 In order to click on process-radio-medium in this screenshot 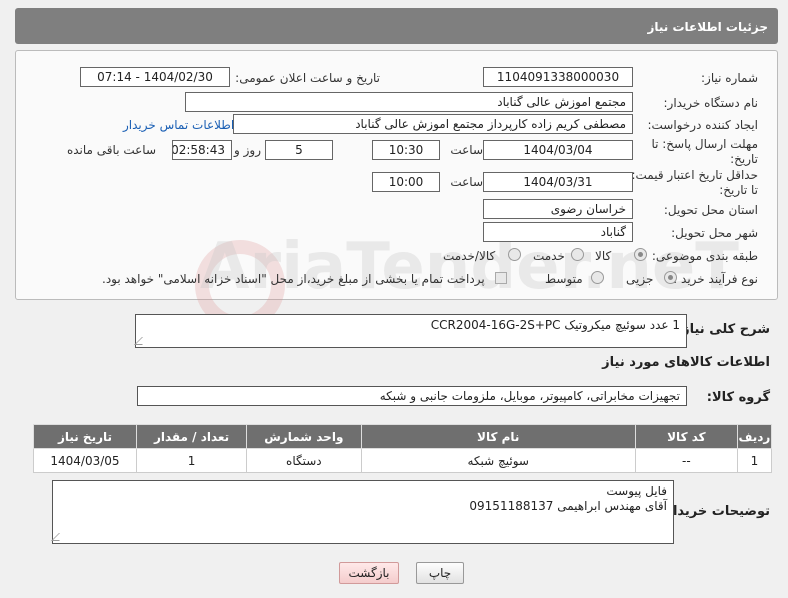, I will do `click(597, 277)`.